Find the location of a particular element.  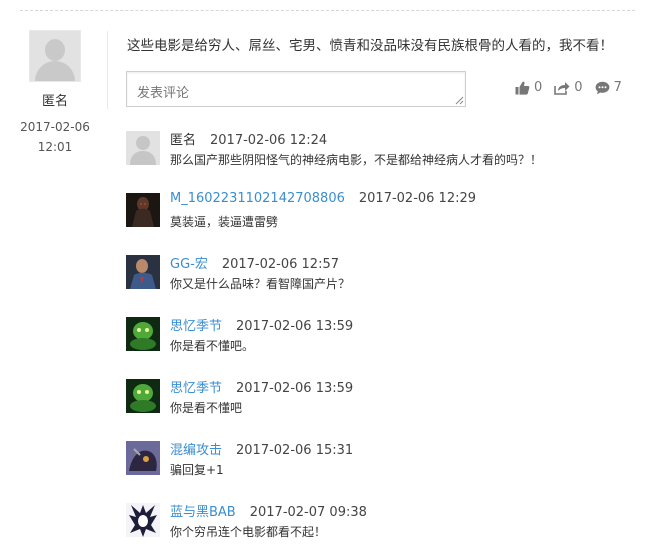

author-name: 匿名 is located at coordinates (55, 99).